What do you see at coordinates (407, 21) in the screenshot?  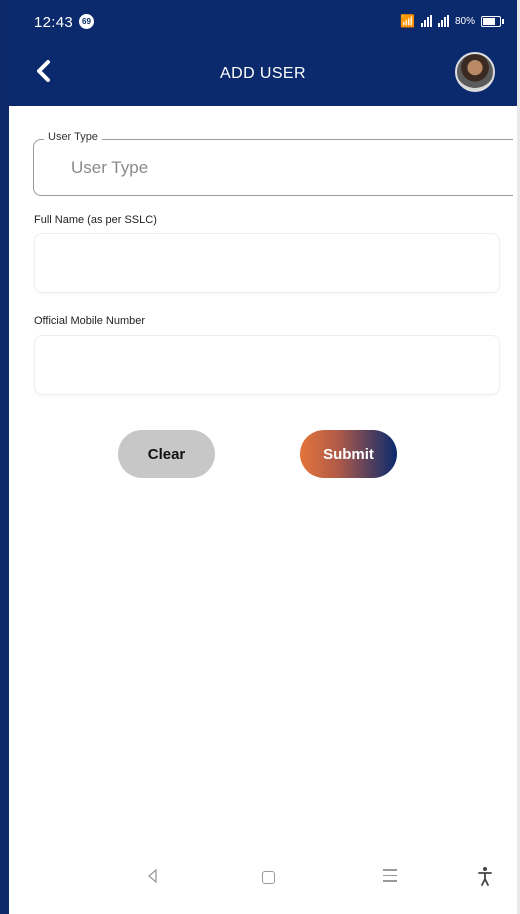 I see `wifi-icon: 📶` at bounding box center [407, 21].